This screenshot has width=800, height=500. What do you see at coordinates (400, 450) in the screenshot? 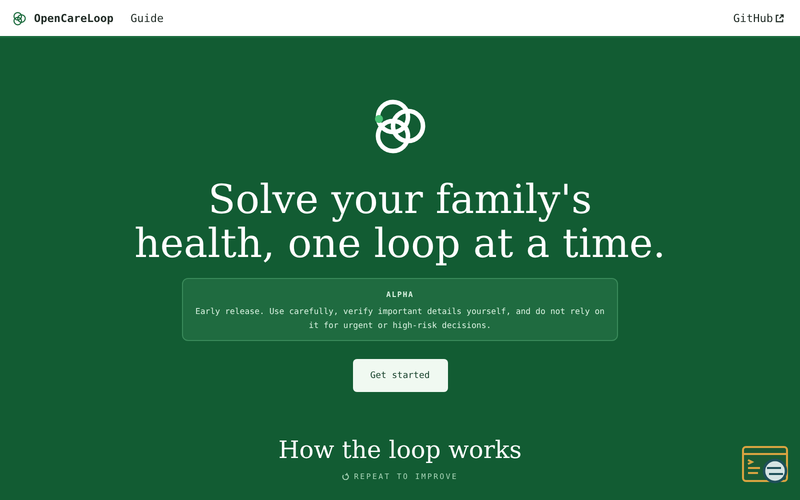
I see `section-title: How the loop works` at bounding box center [400, 450].